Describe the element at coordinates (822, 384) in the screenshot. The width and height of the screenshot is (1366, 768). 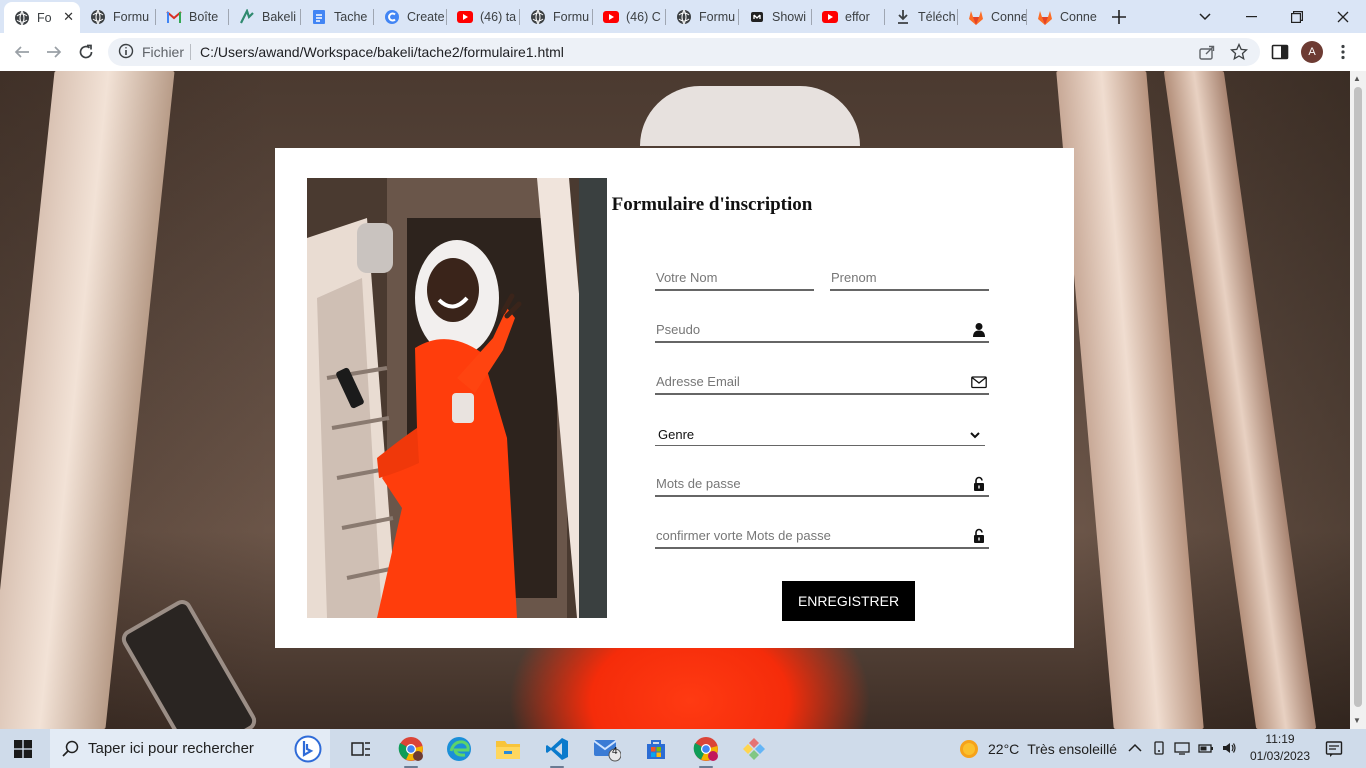
I see `email-field: Adresse Email` at that location.